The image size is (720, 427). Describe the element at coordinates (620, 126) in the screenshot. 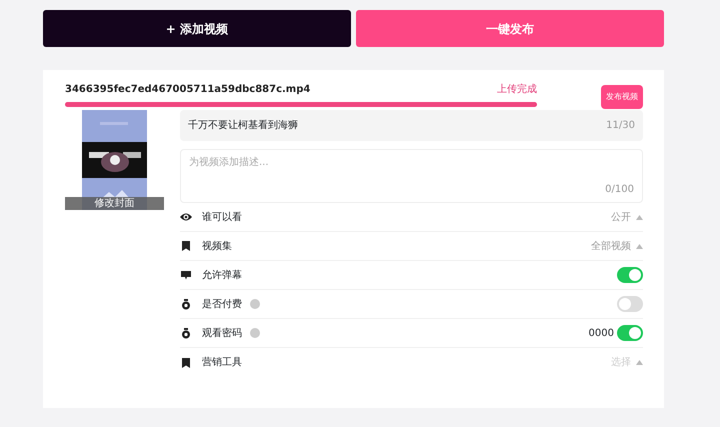

I see `character-count: 11/30` at that location.